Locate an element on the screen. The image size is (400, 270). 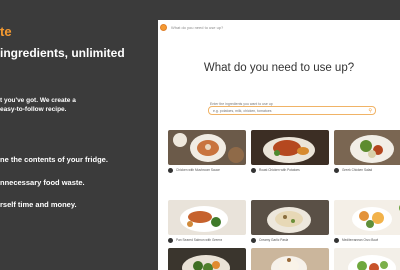
recipe-card: Pan Seared Salmon with Greens is located at coordinates (207, 221).